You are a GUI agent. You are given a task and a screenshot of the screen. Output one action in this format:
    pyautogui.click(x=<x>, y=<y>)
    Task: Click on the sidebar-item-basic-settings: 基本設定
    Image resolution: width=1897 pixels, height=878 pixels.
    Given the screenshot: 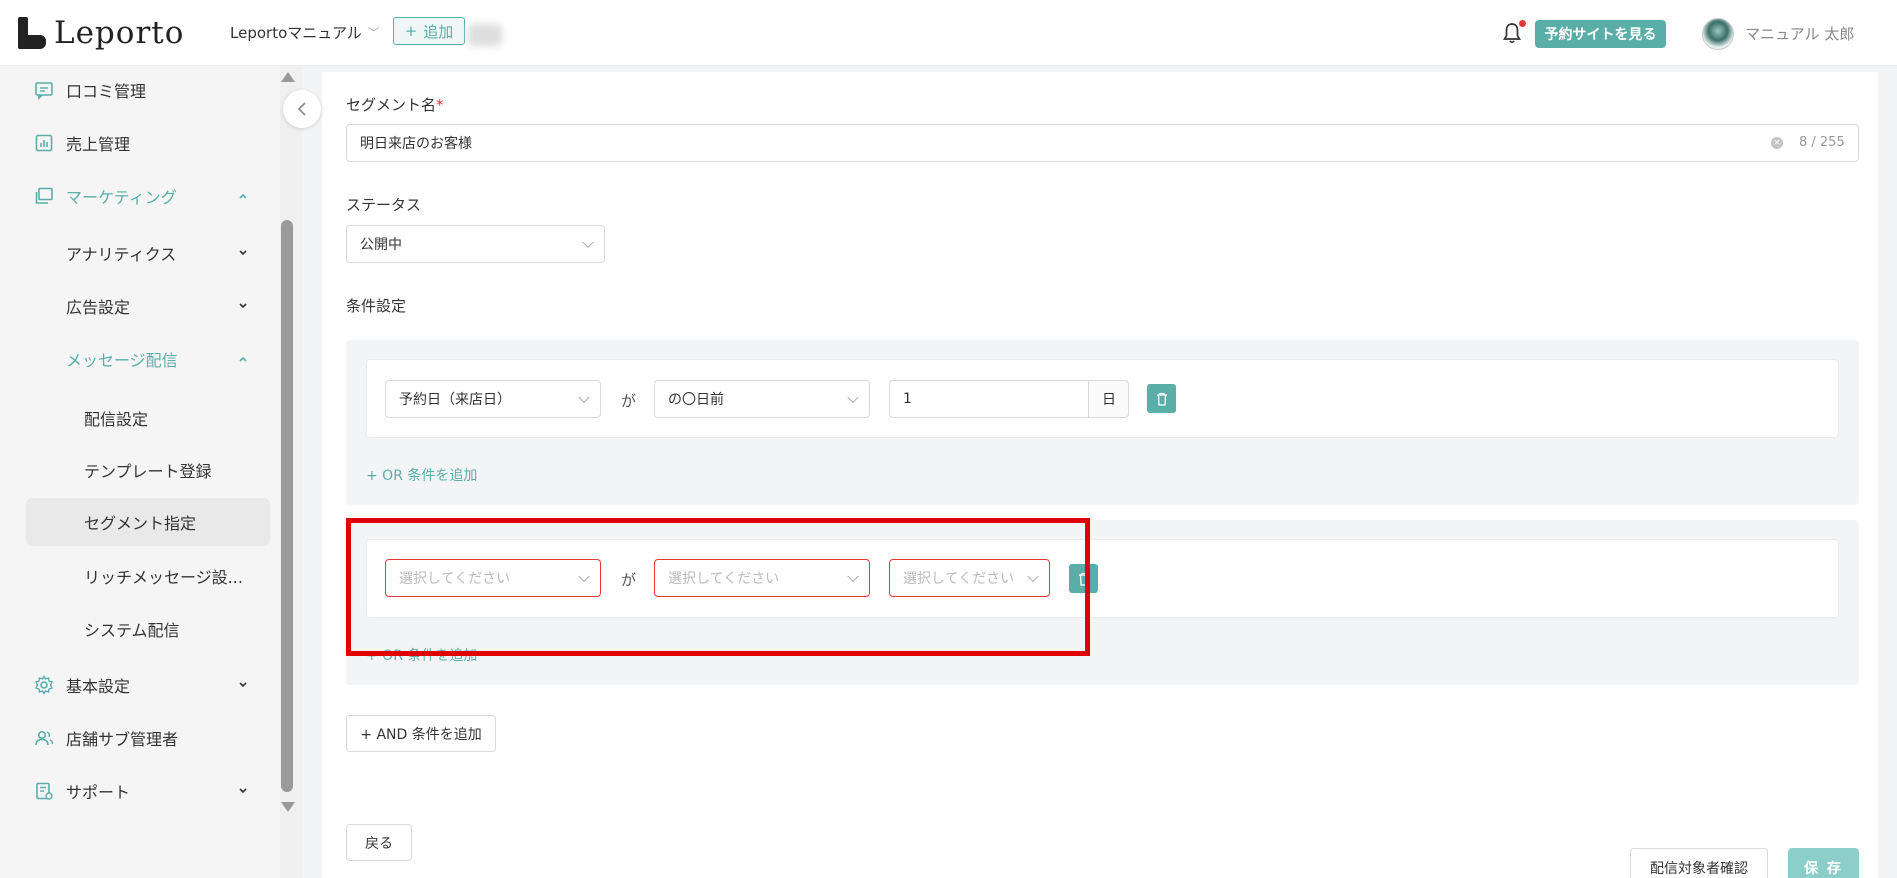 What is the action you would take?
    pyautogui.click(x=135, y=685)
    